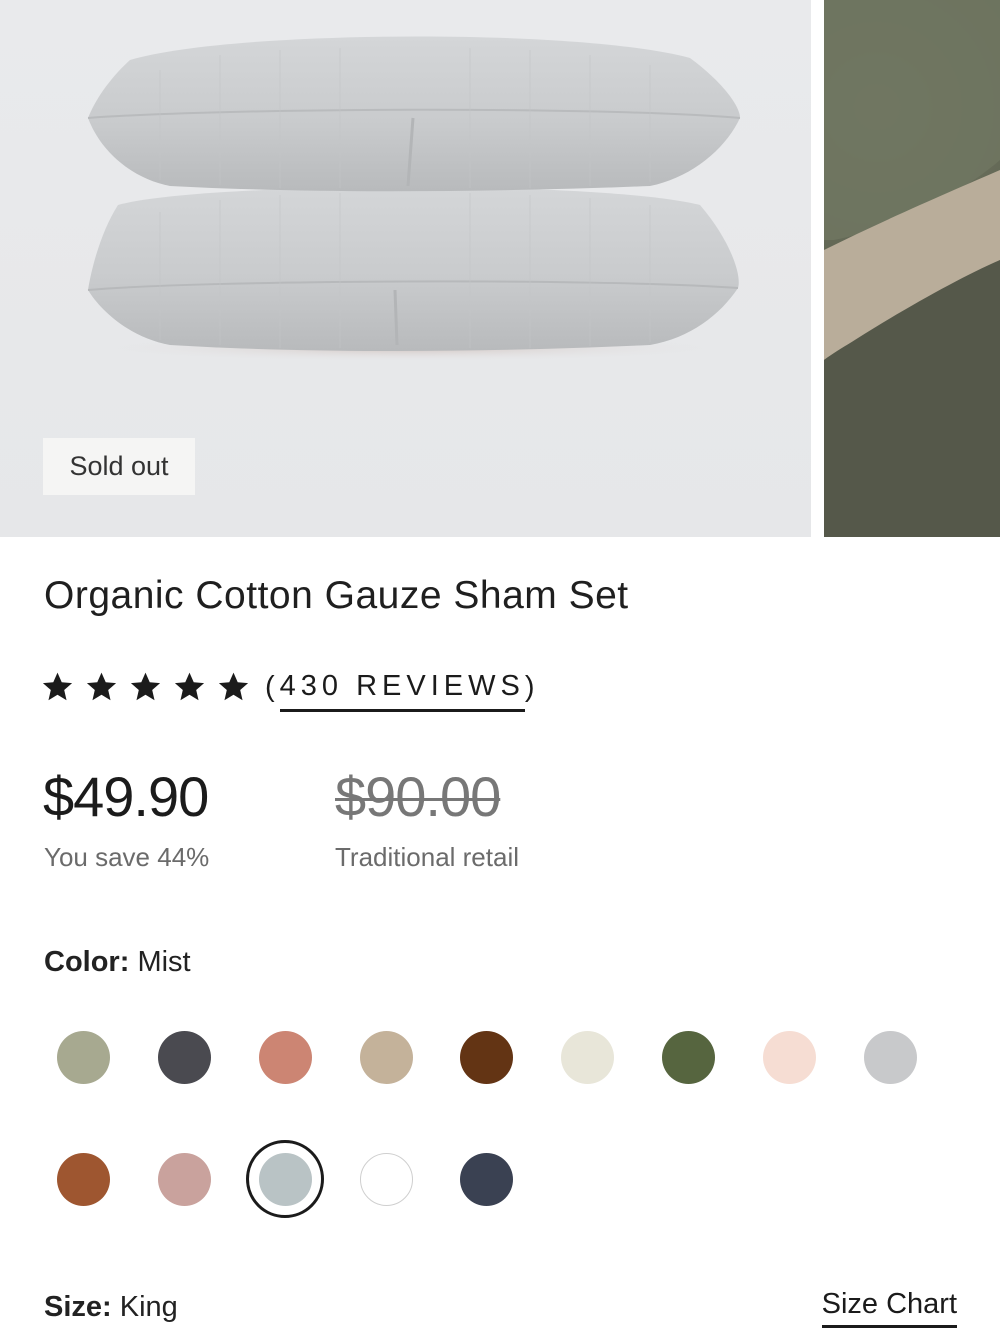 Image resolution: width=1000 pixels, height=1333 pixels. I want to click on product-title: Organic Cotton Gauze Sham Set, so click(336, 595).